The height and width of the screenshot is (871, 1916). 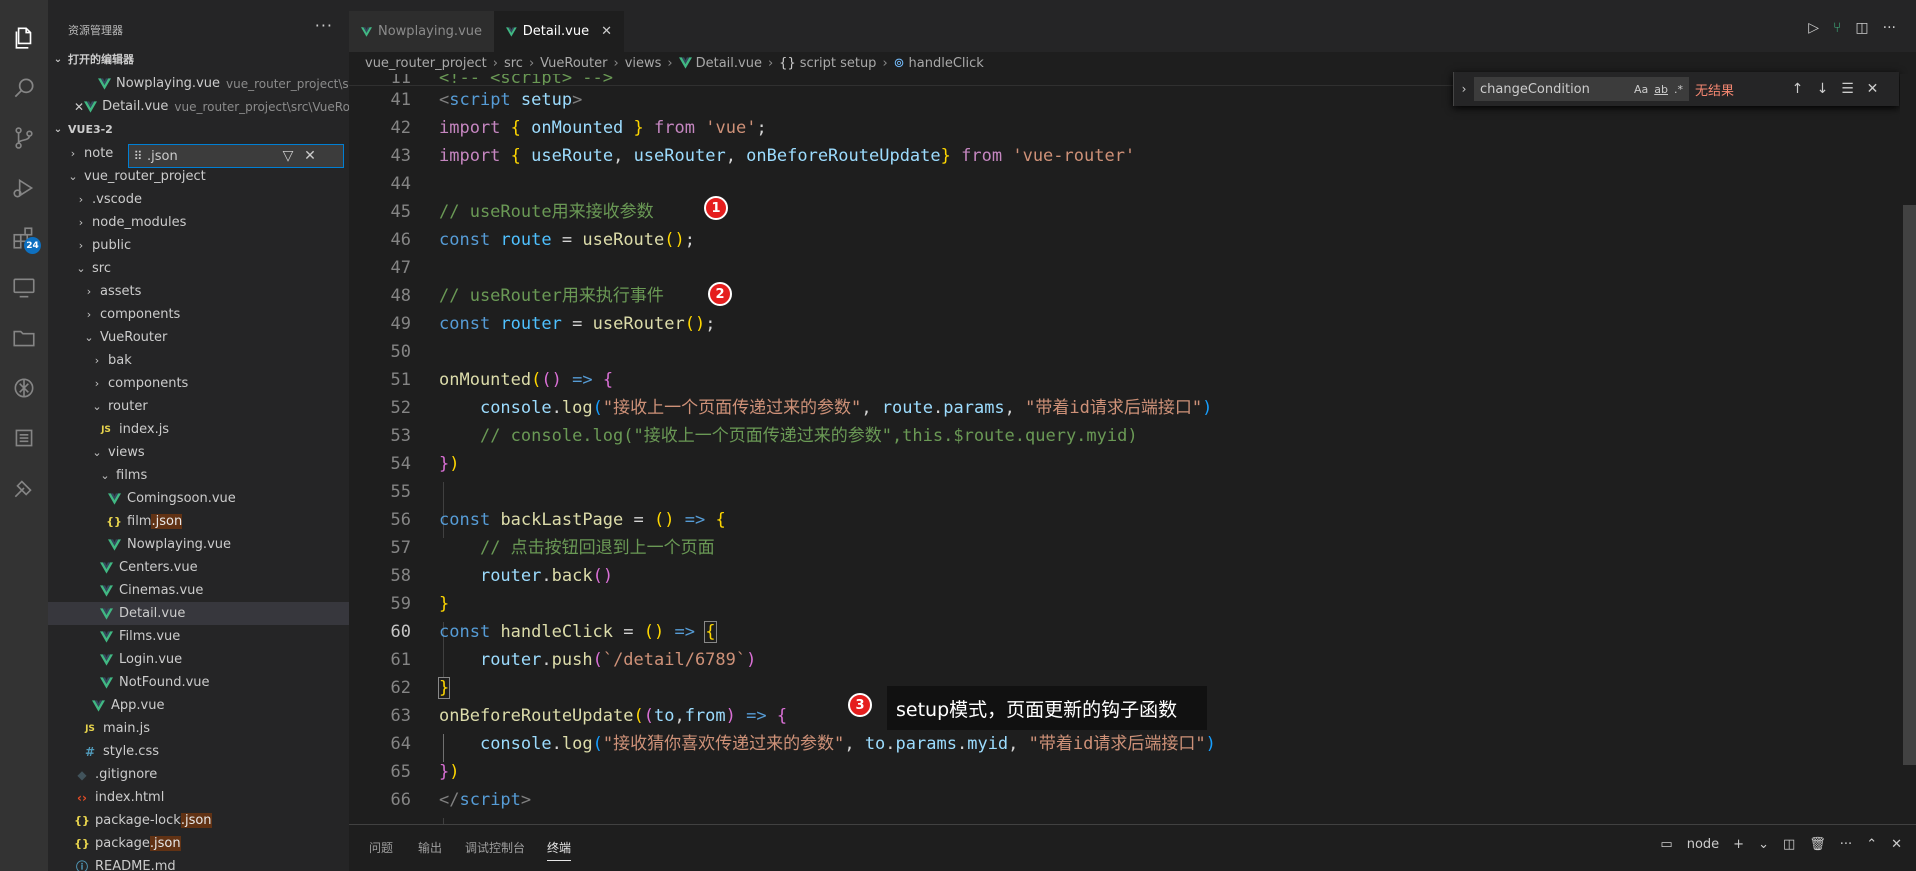 I want to click on tree-folder: › node_modules, so click(x=198, y=222).